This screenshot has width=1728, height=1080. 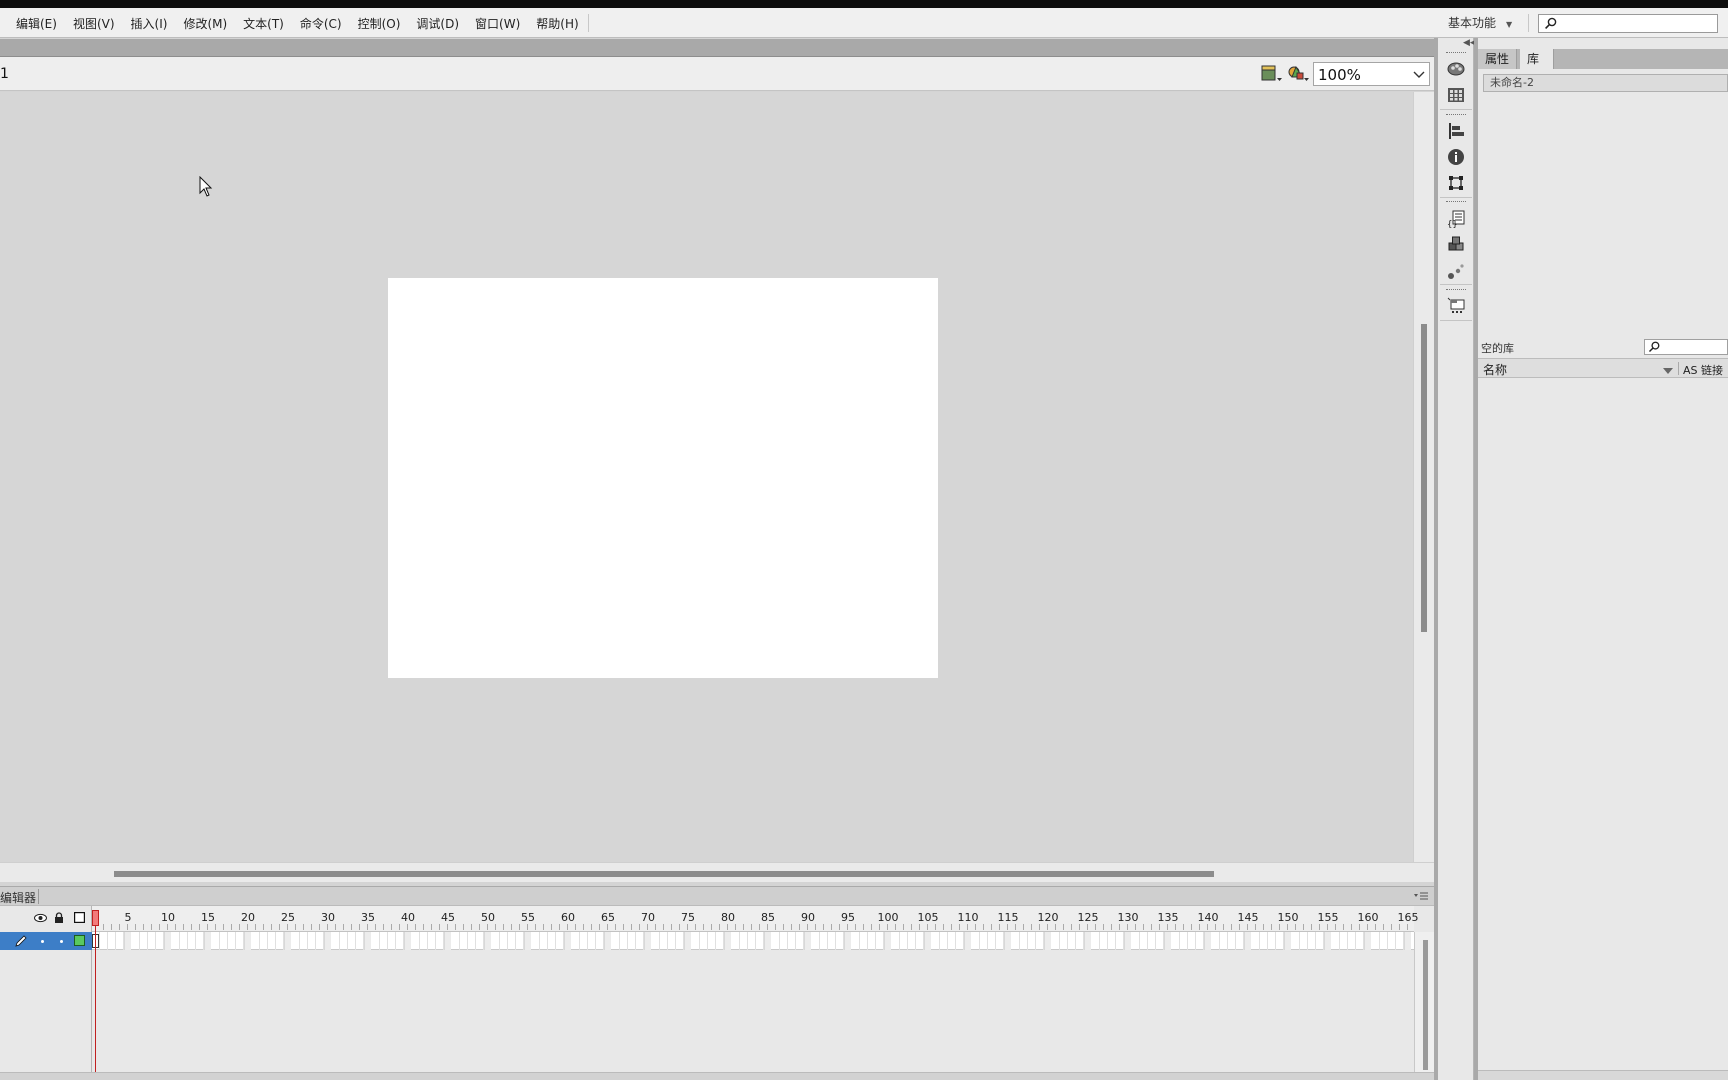 What do you see at coordinates (379, 23) in the screenshot?
I see `menu-item: 控制(O)` at bounding box center [379, 23].